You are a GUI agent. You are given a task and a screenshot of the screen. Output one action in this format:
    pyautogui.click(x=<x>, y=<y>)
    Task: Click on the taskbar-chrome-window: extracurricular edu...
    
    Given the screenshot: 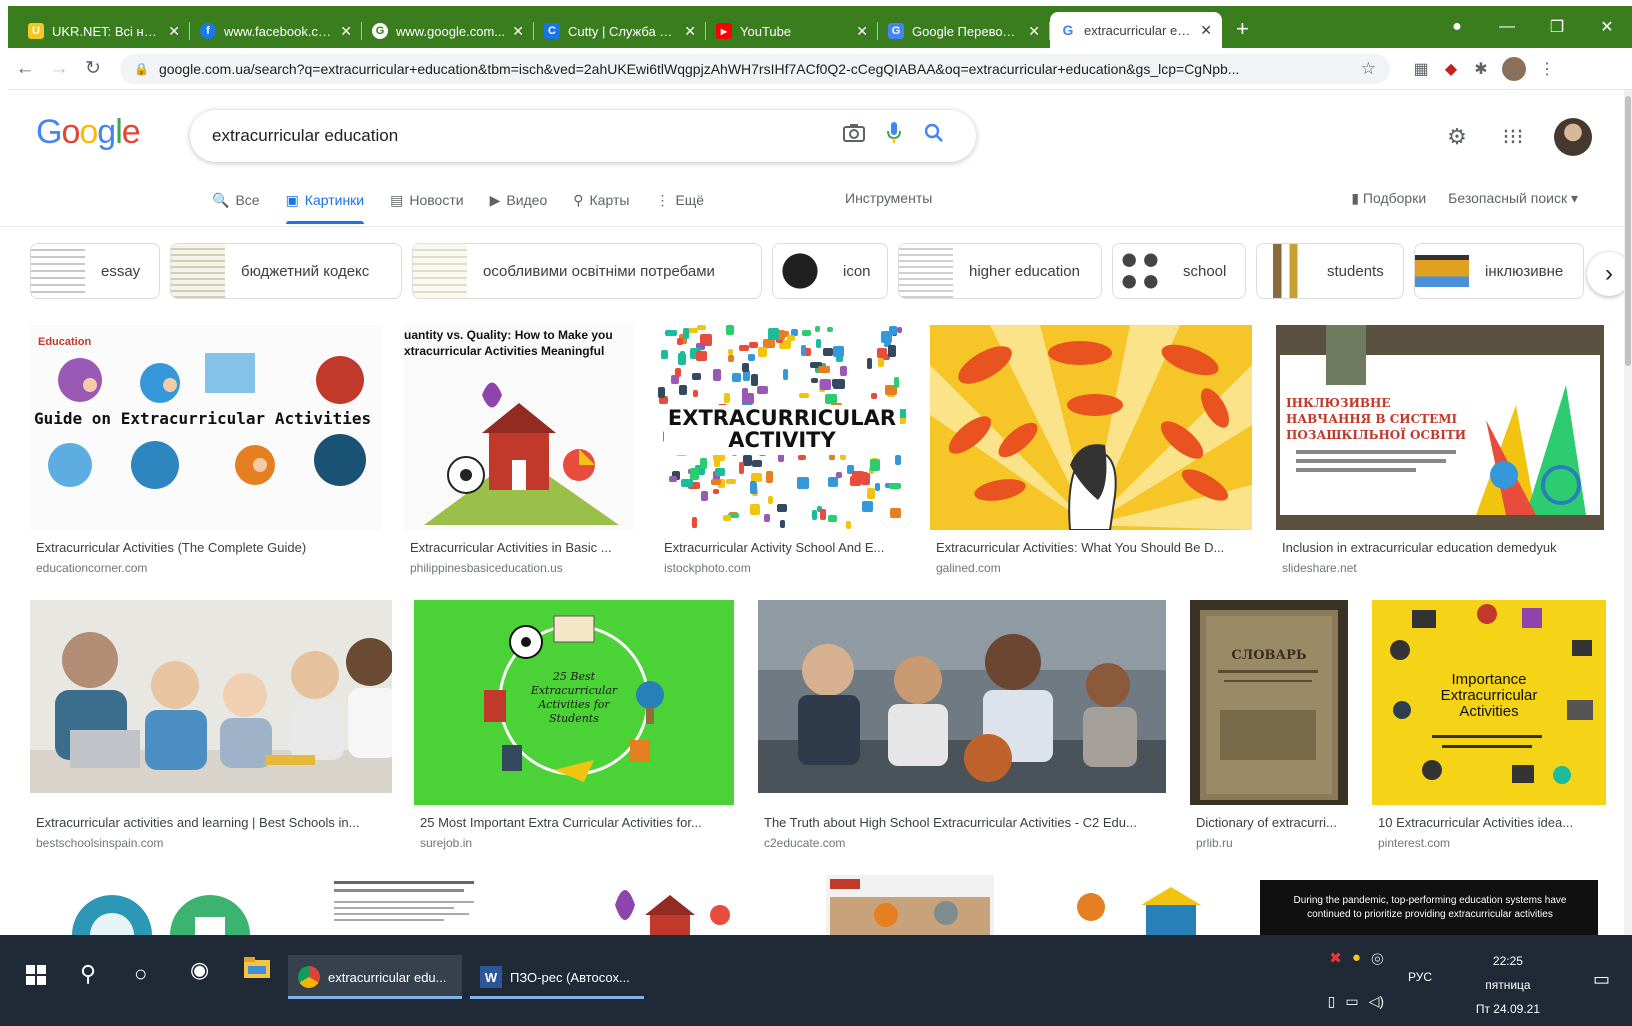 What is the action you would take?
    pyautogui.click(x=375, y=977)
    